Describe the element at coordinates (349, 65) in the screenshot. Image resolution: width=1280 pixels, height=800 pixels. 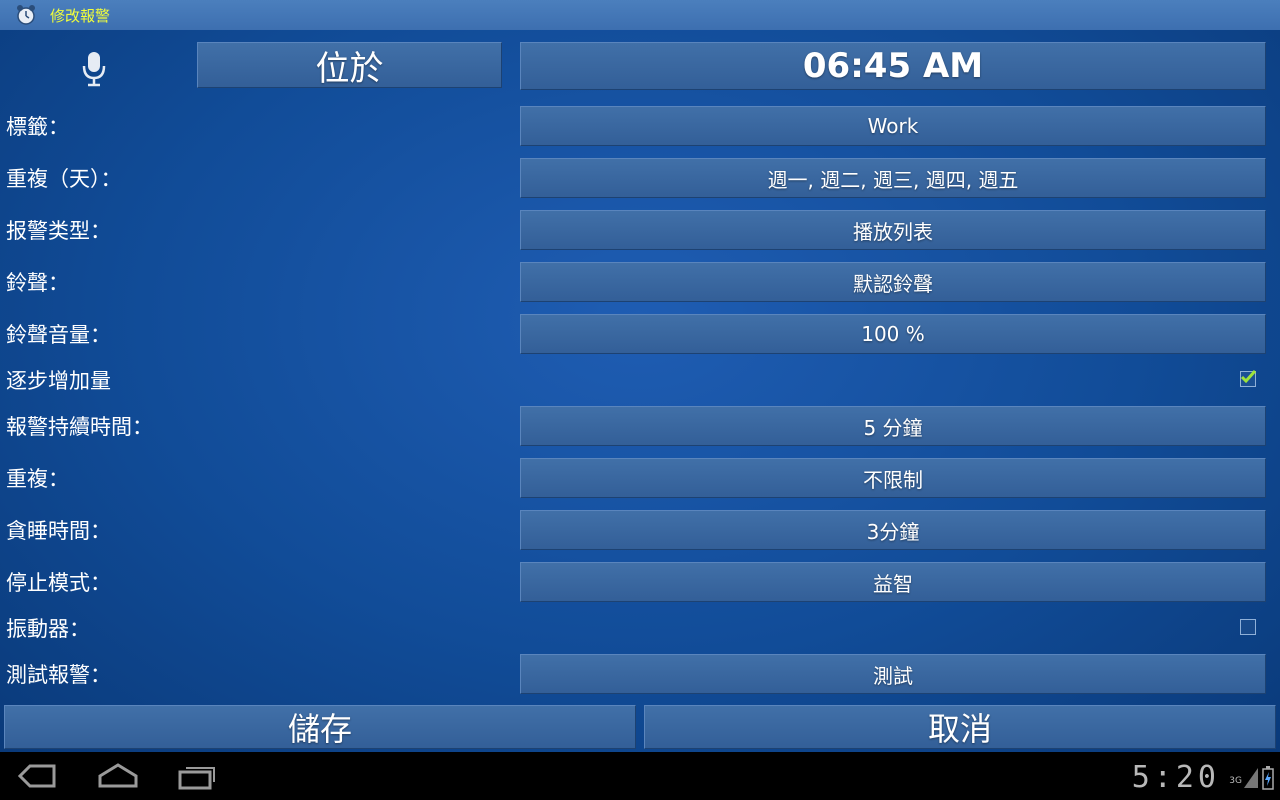
I see `mode-button: 位於` at that location.